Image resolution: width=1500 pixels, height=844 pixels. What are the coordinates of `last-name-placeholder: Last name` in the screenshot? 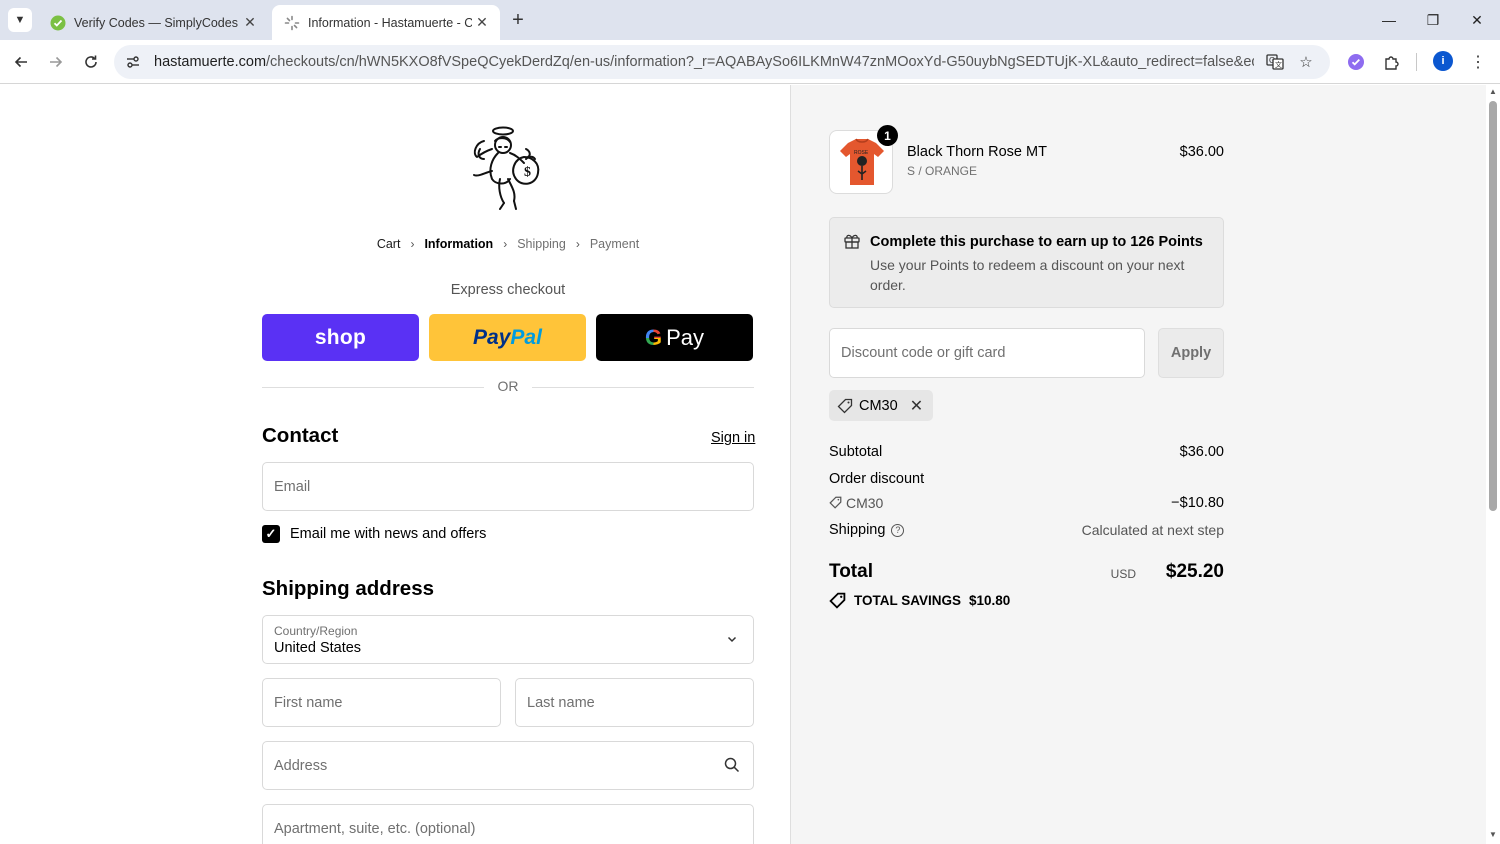 It's located at (561, 703).